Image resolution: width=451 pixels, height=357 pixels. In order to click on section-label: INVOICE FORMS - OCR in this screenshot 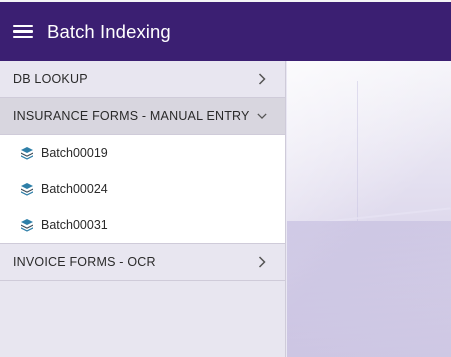, I will do `click(84, 262)`.